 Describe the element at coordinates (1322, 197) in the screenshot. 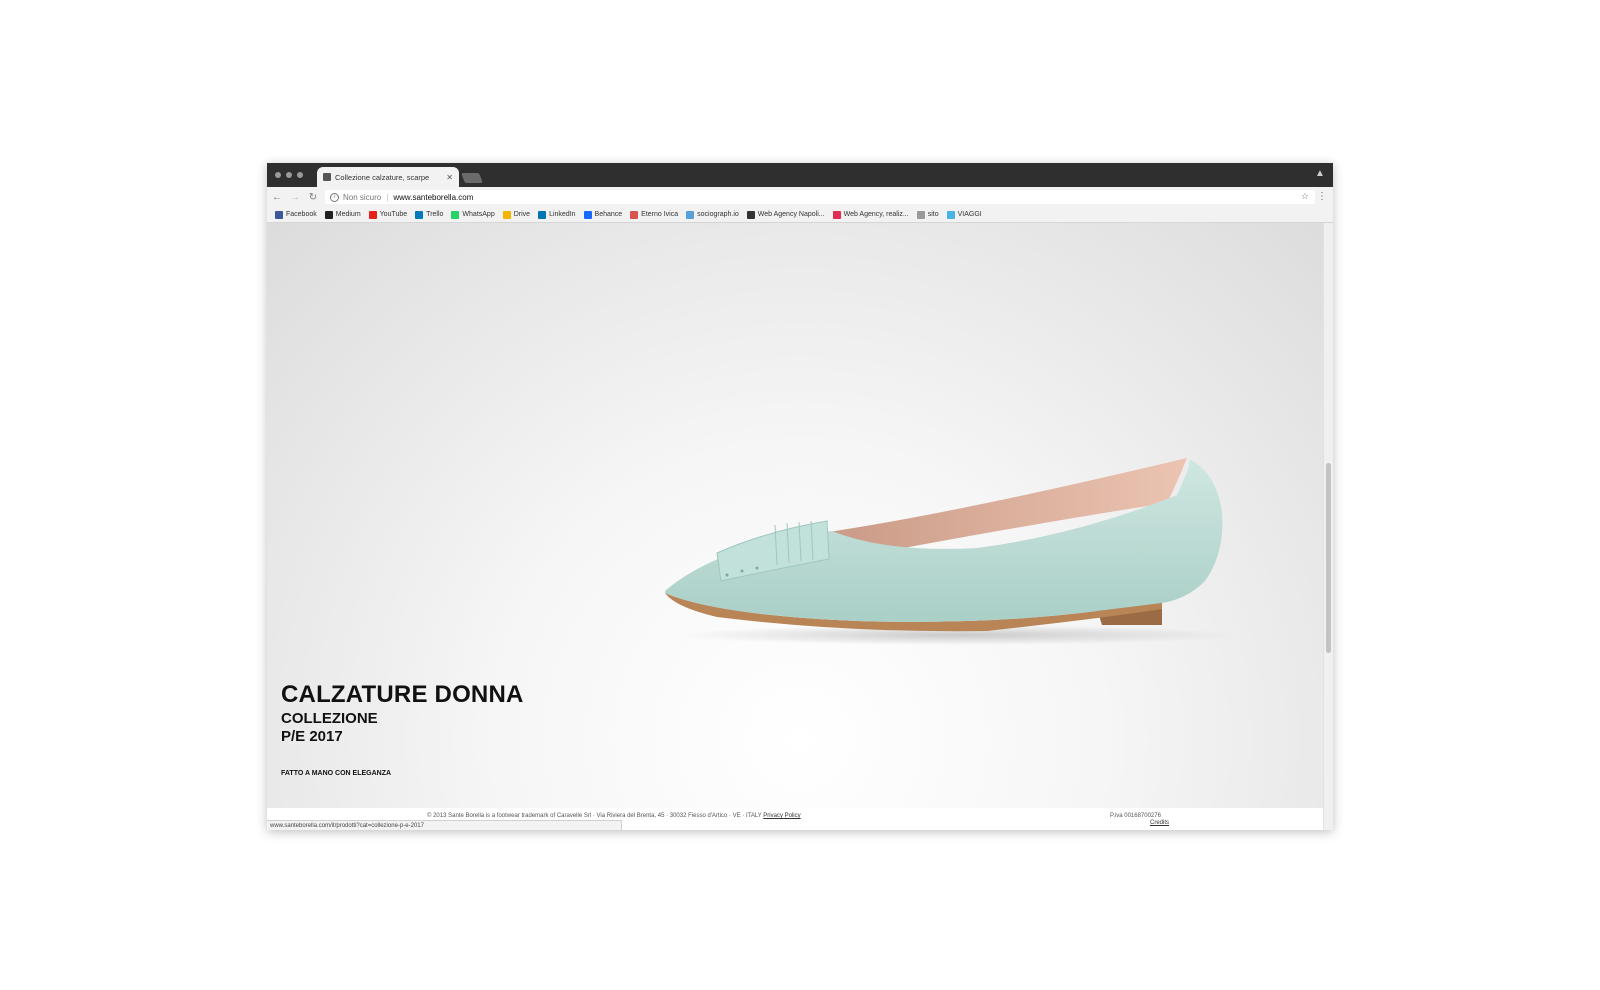

I see `browser-menu-icon: ⋮` at that location.